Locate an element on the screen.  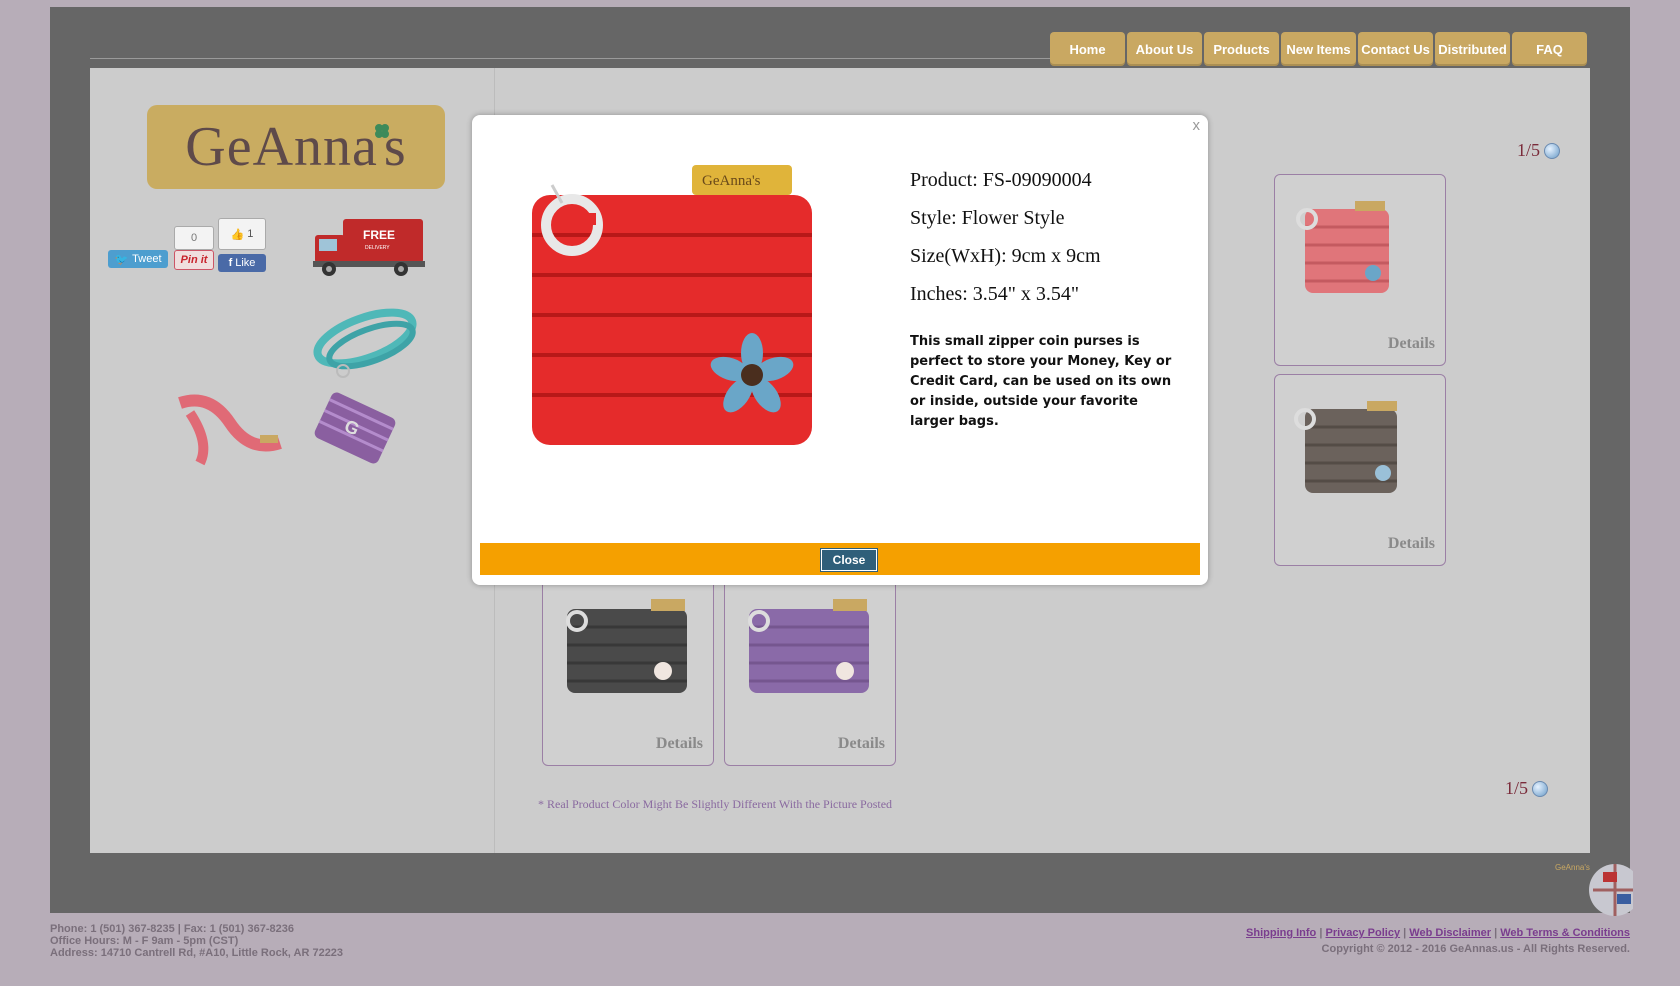
pager-bottom: 1/5 is located at coordinates (1526, 788).